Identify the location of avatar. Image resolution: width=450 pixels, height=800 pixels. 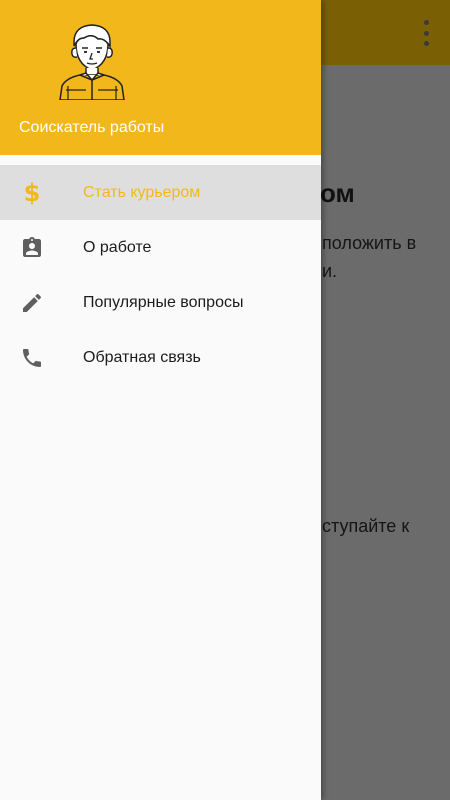
(92, 60).